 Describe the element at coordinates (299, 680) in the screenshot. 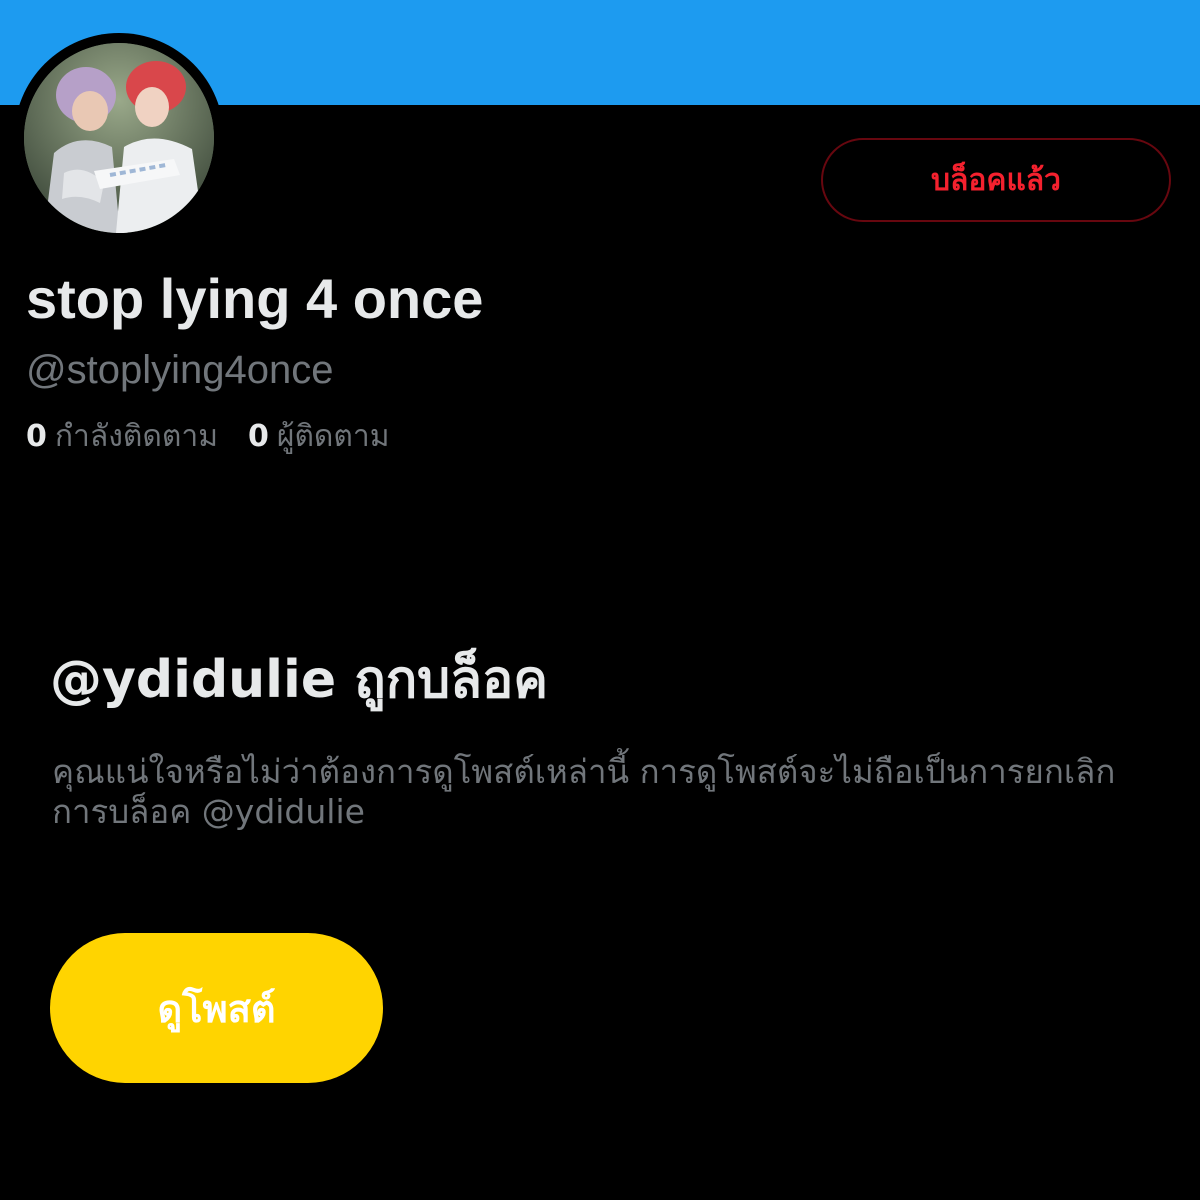

I see `blocked-notice-title: @ydidulie ถูกบล็อค` at that location.